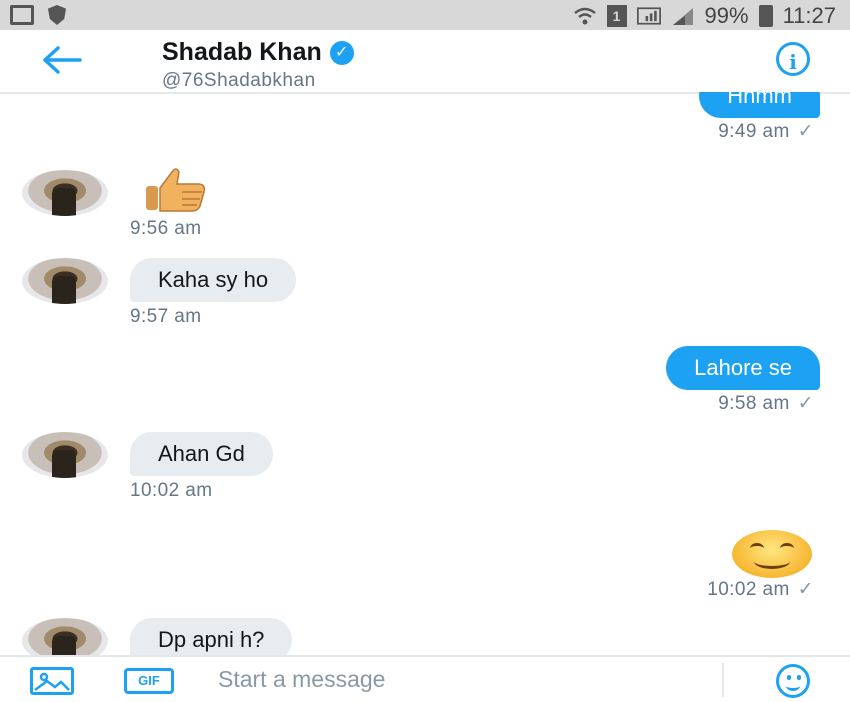 The height and width of the screenshot is (702, 850). What do you see at coordinates (341, 52) in the screenshot?
I see `verified-badge-icon: ✓` at bounding box center [341, 52].